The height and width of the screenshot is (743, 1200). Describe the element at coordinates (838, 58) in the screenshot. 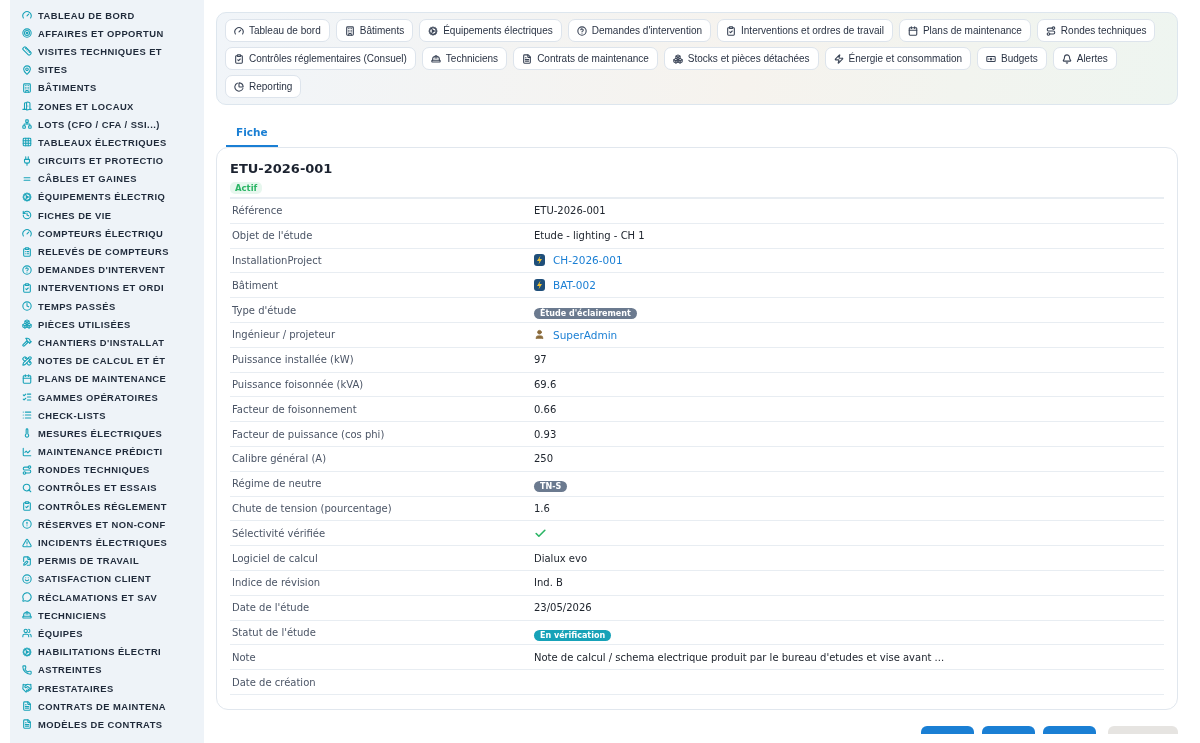

I see `bolt-icon` at that location.